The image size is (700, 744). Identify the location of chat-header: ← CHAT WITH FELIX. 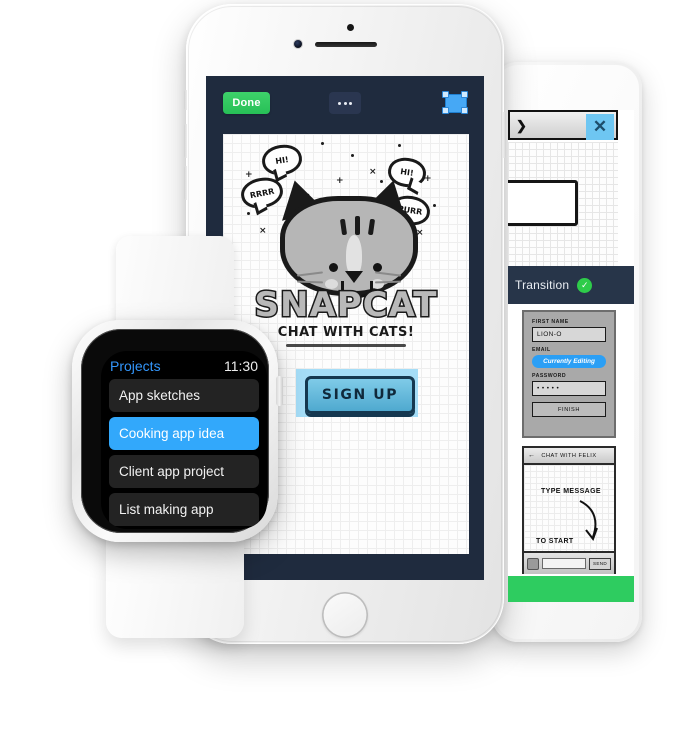
(569, 456).